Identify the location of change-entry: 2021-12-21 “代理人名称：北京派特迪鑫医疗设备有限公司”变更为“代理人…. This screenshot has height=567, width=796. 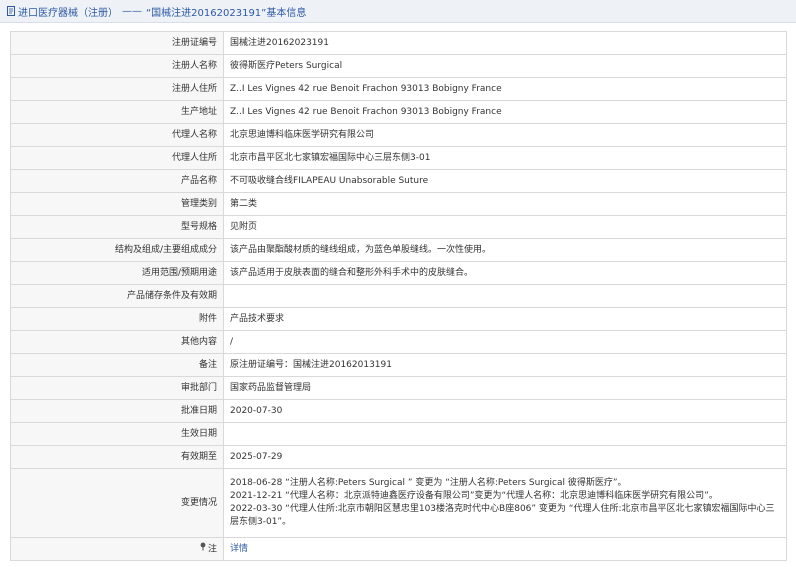
(474, 496).